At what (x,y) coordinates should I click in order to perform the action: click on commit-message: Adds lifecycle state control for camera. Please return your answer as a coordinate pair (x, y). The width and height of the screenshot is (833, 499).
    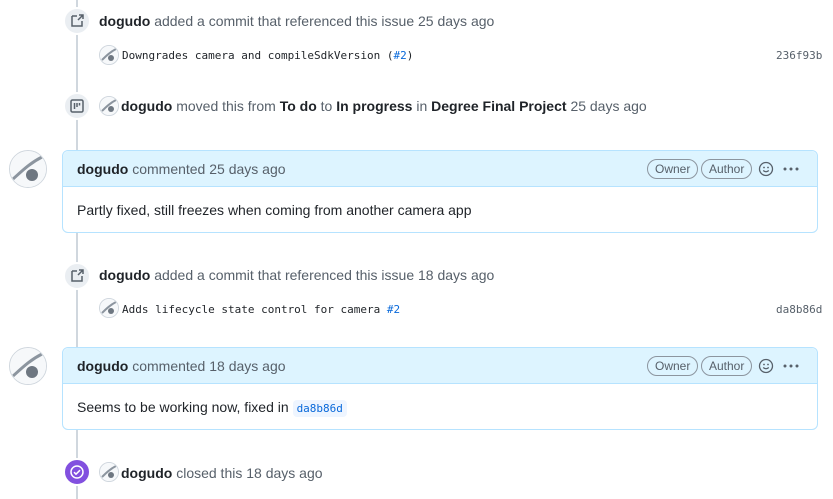
    Looking at the image, I should click on (251, 309).